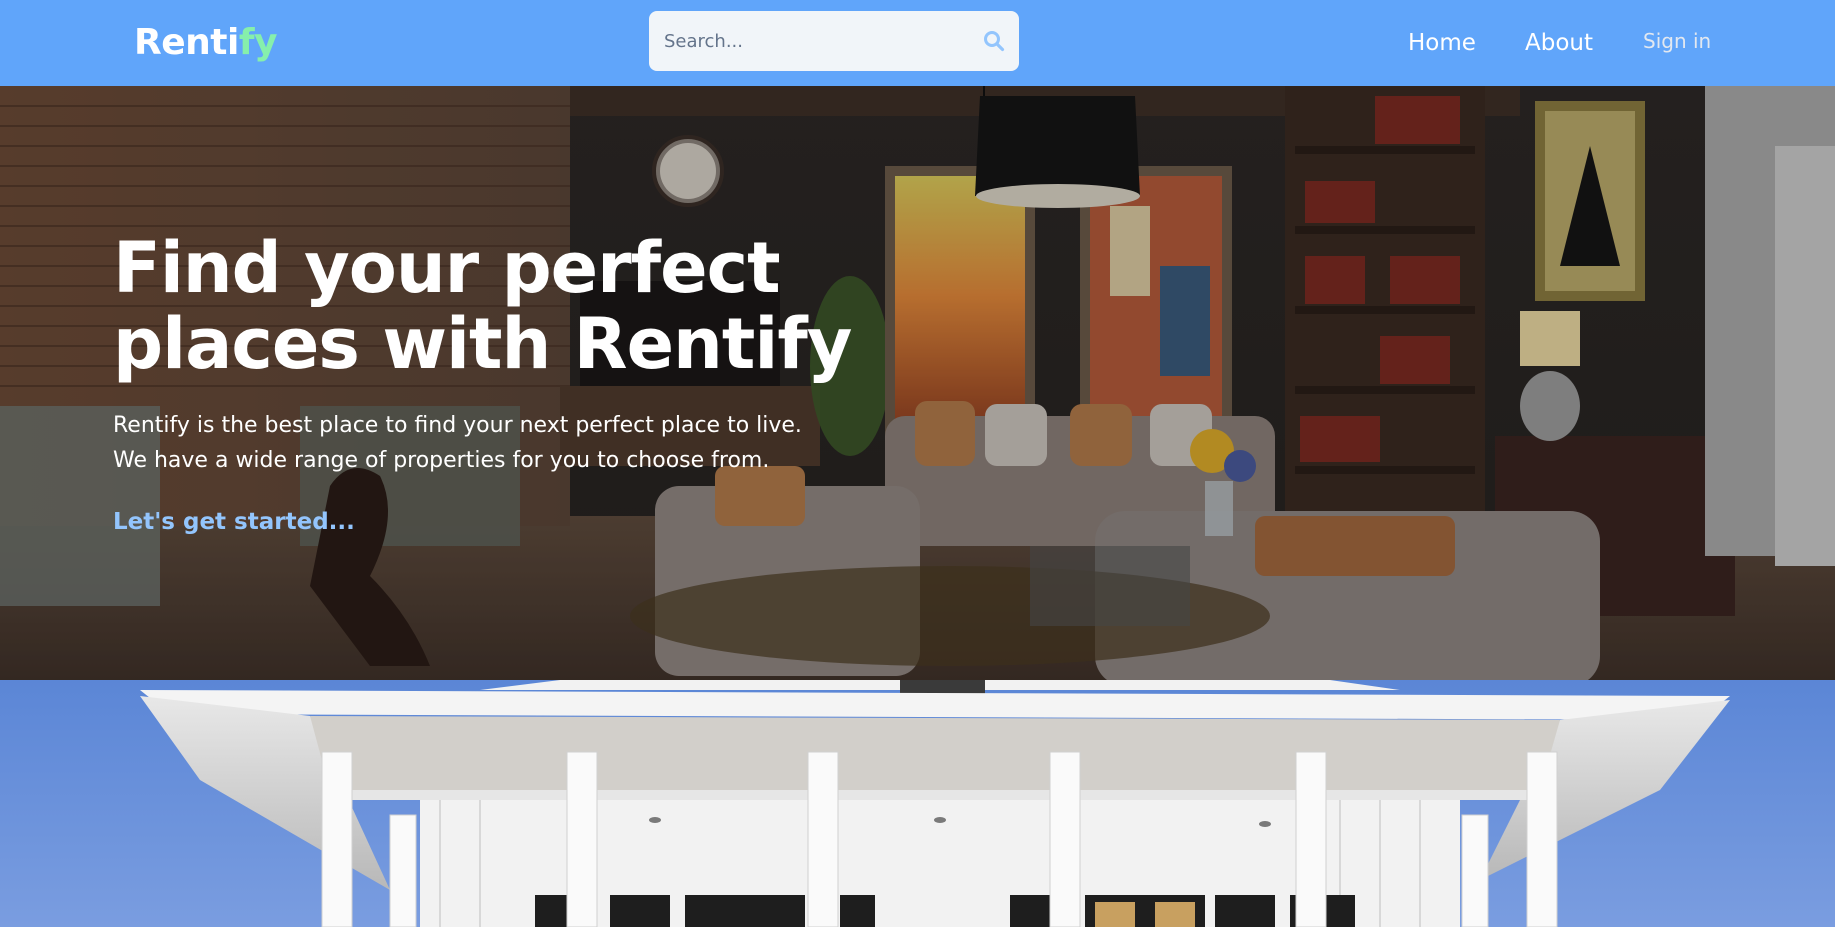 Image resolution: width=1835 pixels, height=927 pixels. I want to click on top-navbar: Rentify Home About Sign in, so click(917, 43).